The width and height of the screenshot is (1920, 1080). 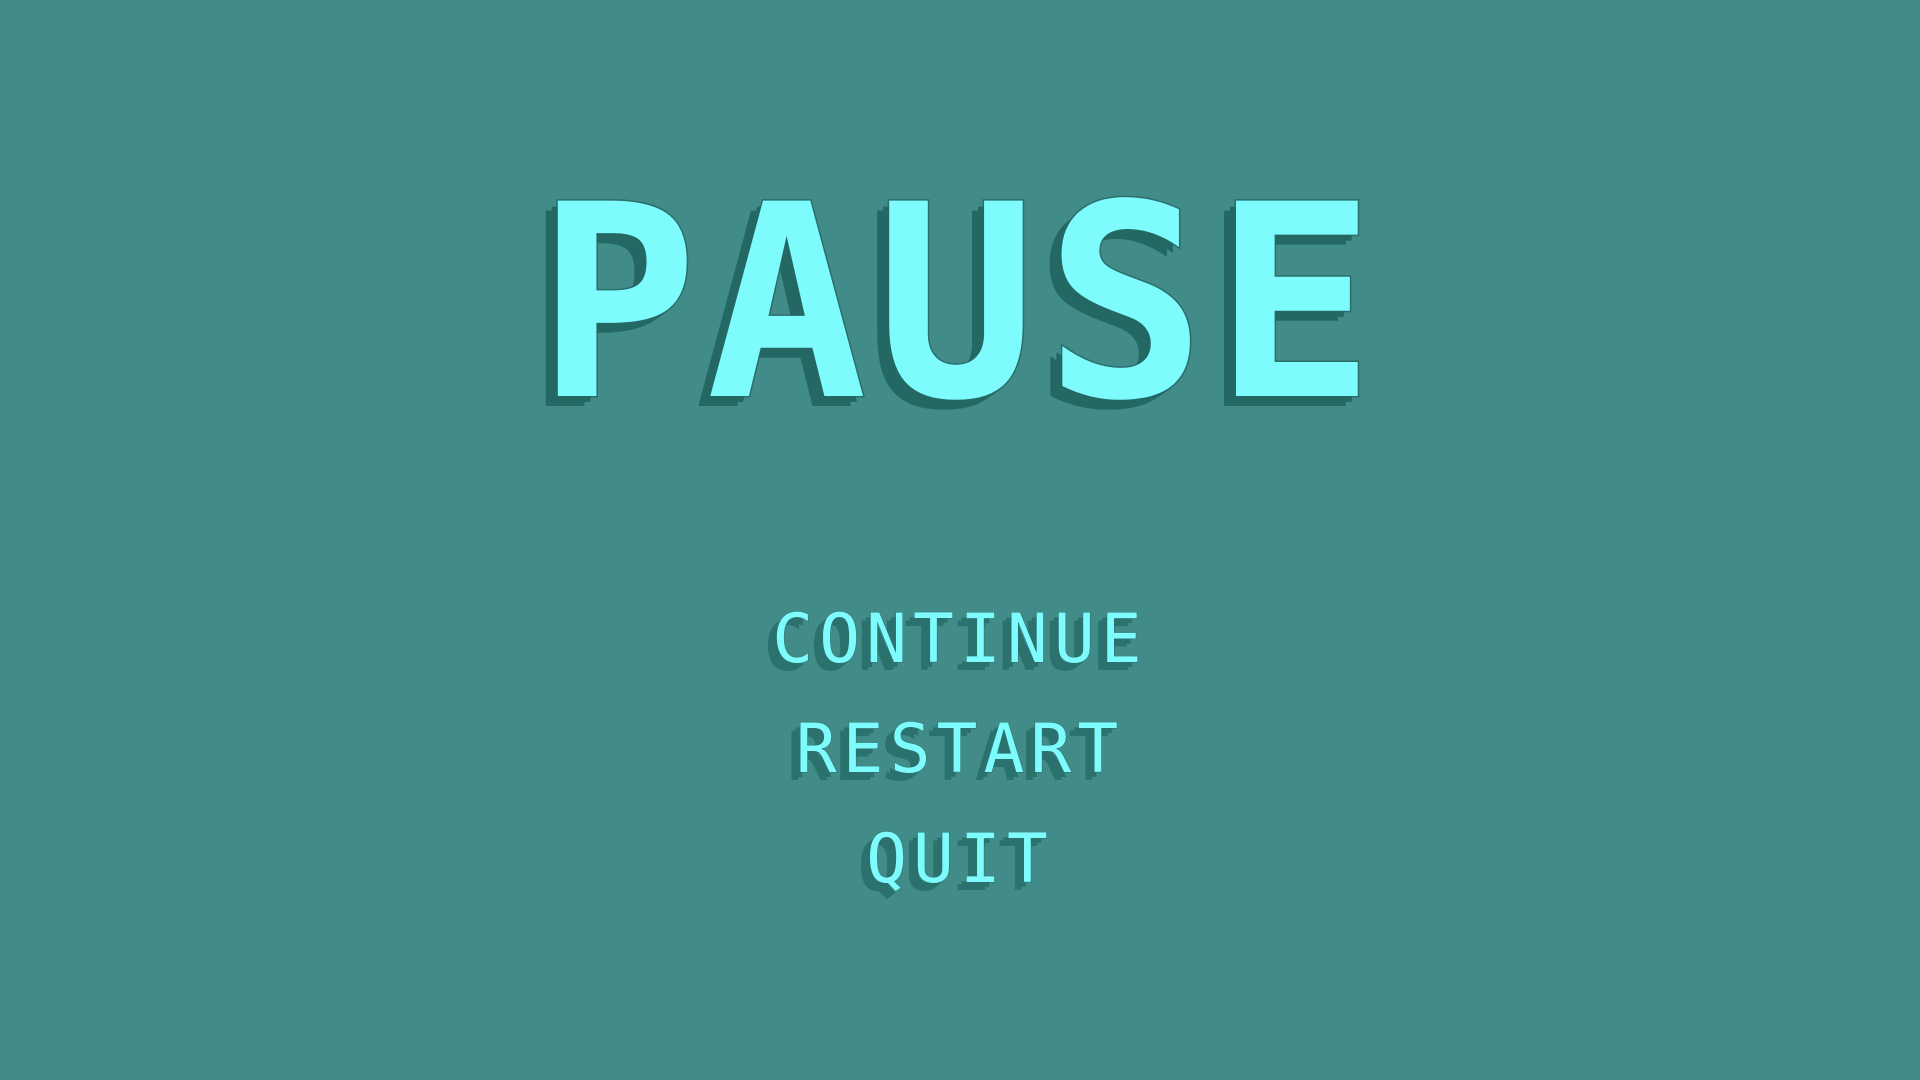 I want to click on continue-button: CONTINUE, so click(x=960, y=640).